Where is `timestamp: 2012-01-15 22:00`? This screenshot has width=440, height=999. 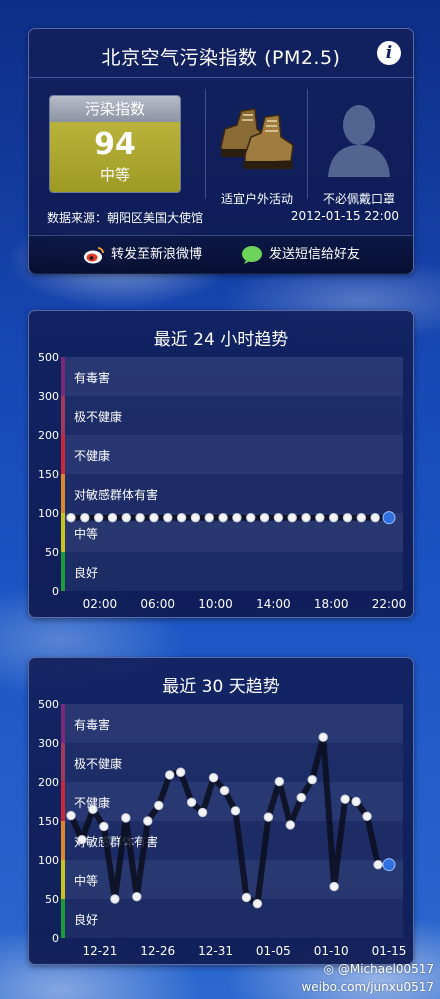 timestamp: 2012-01-15 22:00 is located at coordinates (344, 216).